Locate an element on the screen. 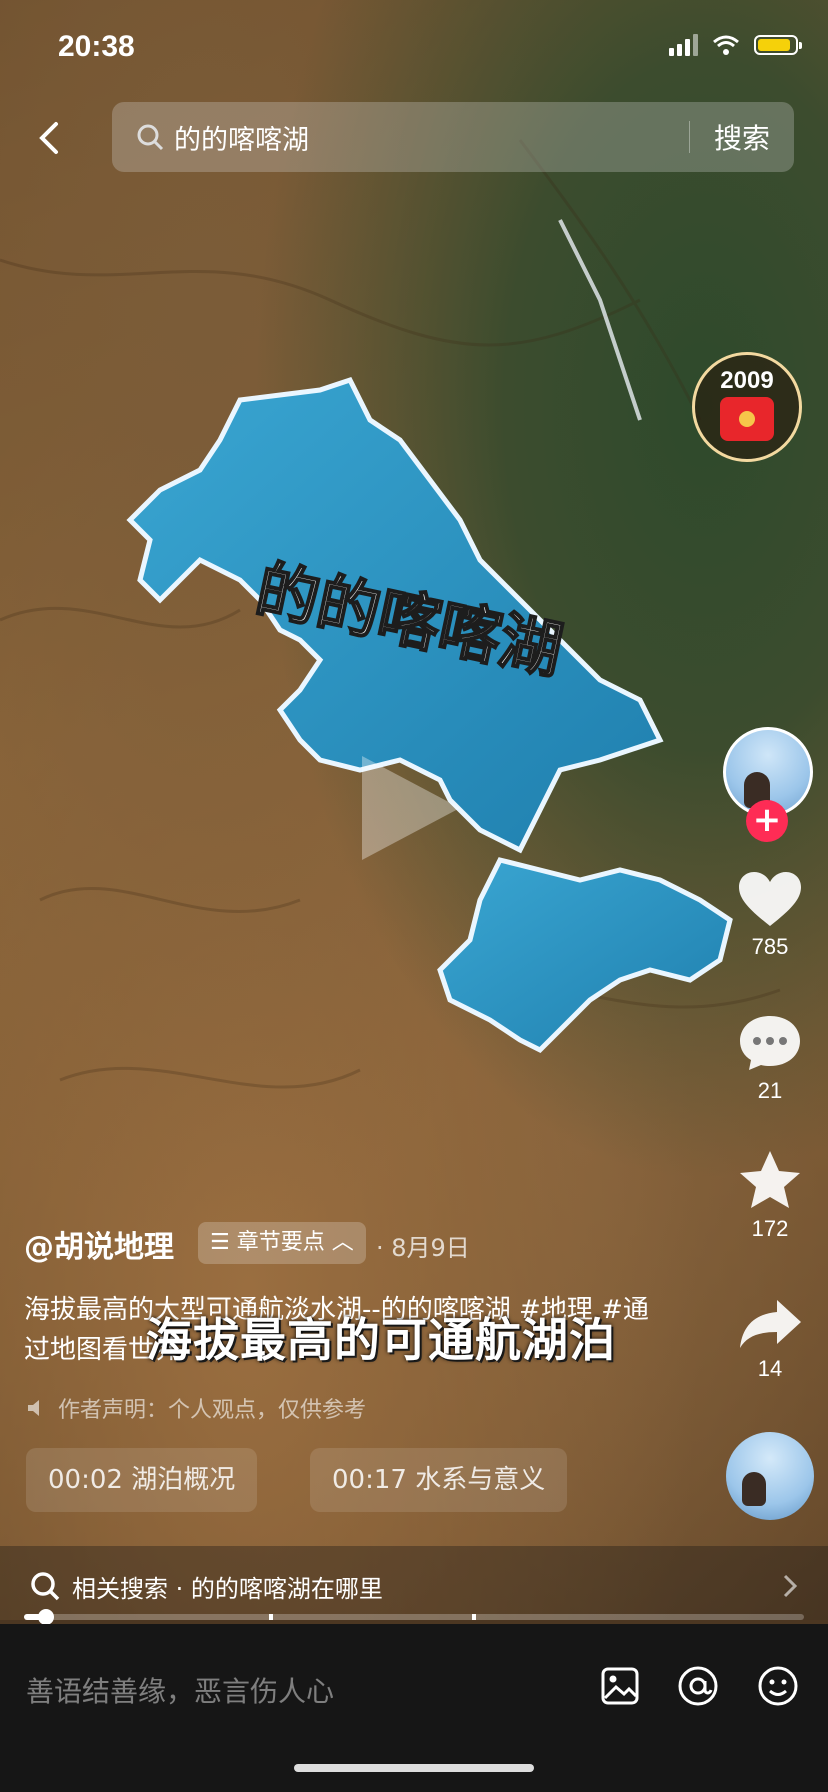 Image resolution: width=828 pixels, height=1792 pixels. video-caption: 海拔最高的可通航湖泊 is located at coordinates (381, 1340).